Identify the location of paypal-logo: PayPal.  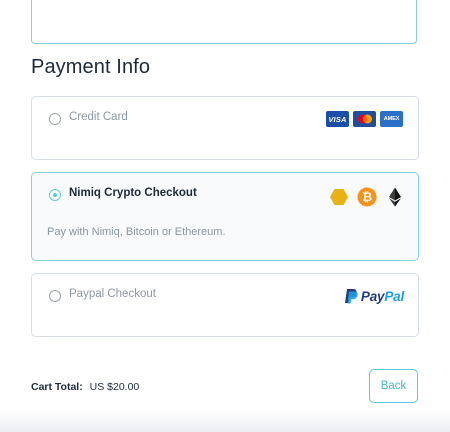
(374, 296).